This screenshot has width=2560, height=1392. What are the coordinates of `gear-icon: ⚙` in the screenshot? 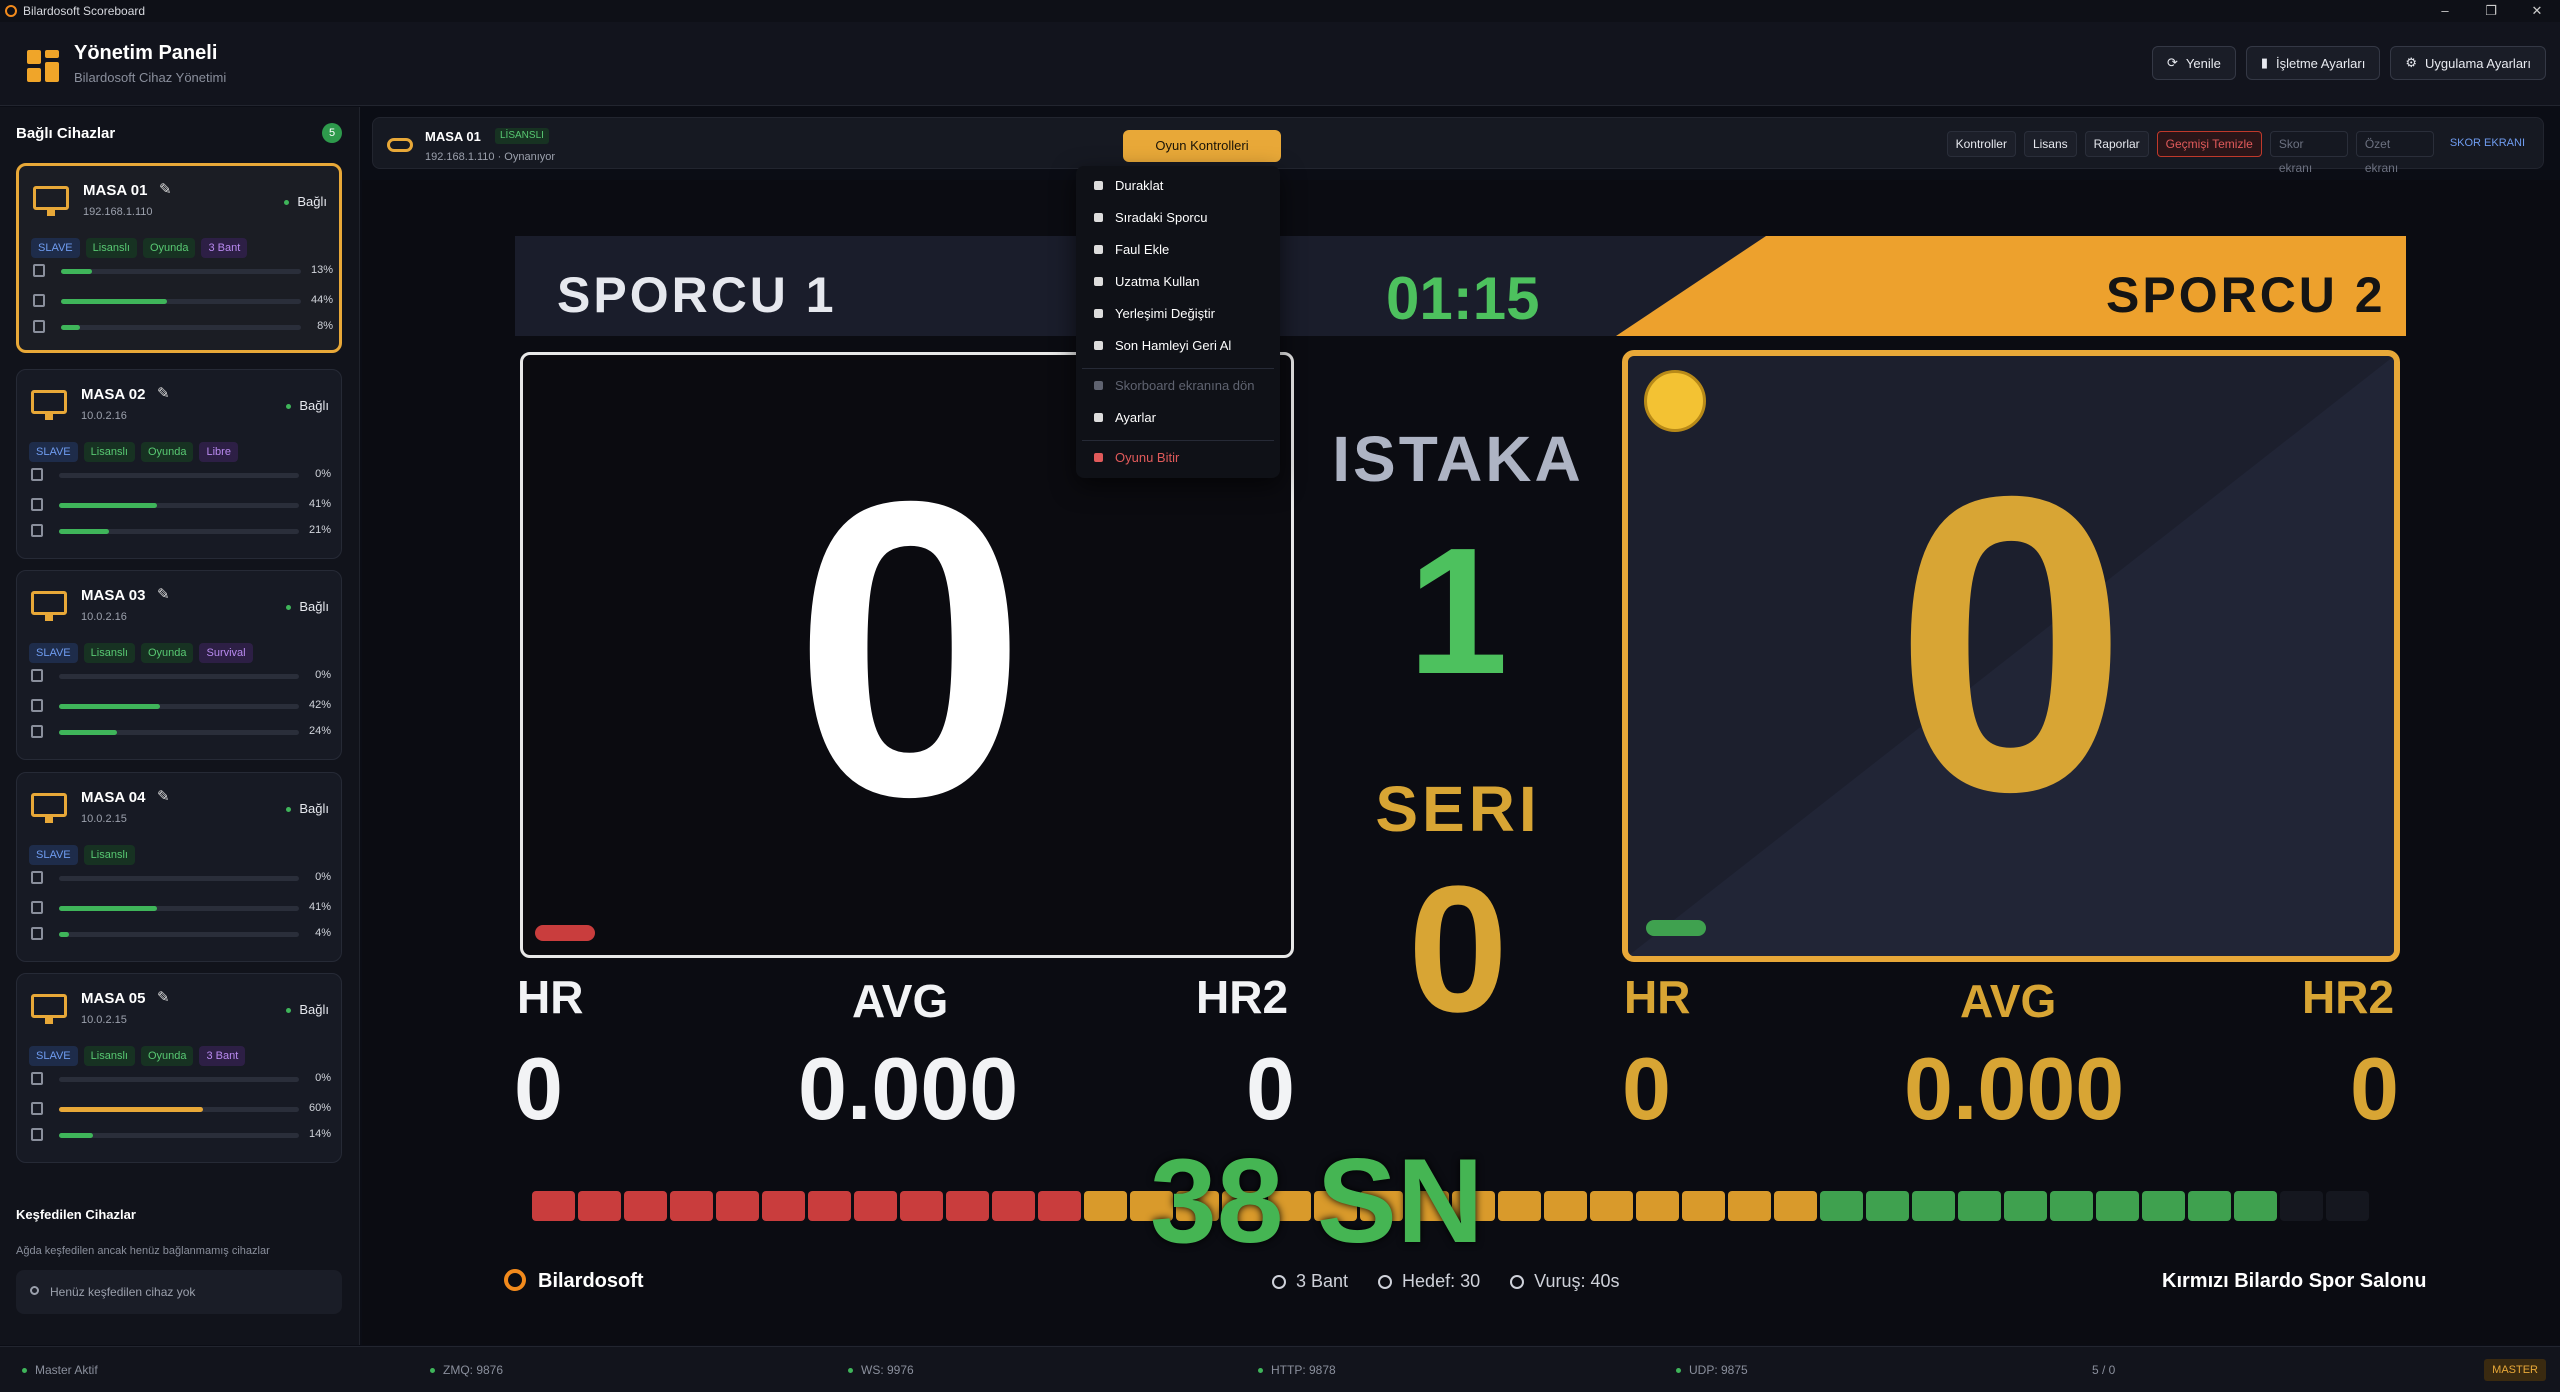 It's located at (2411, 62).